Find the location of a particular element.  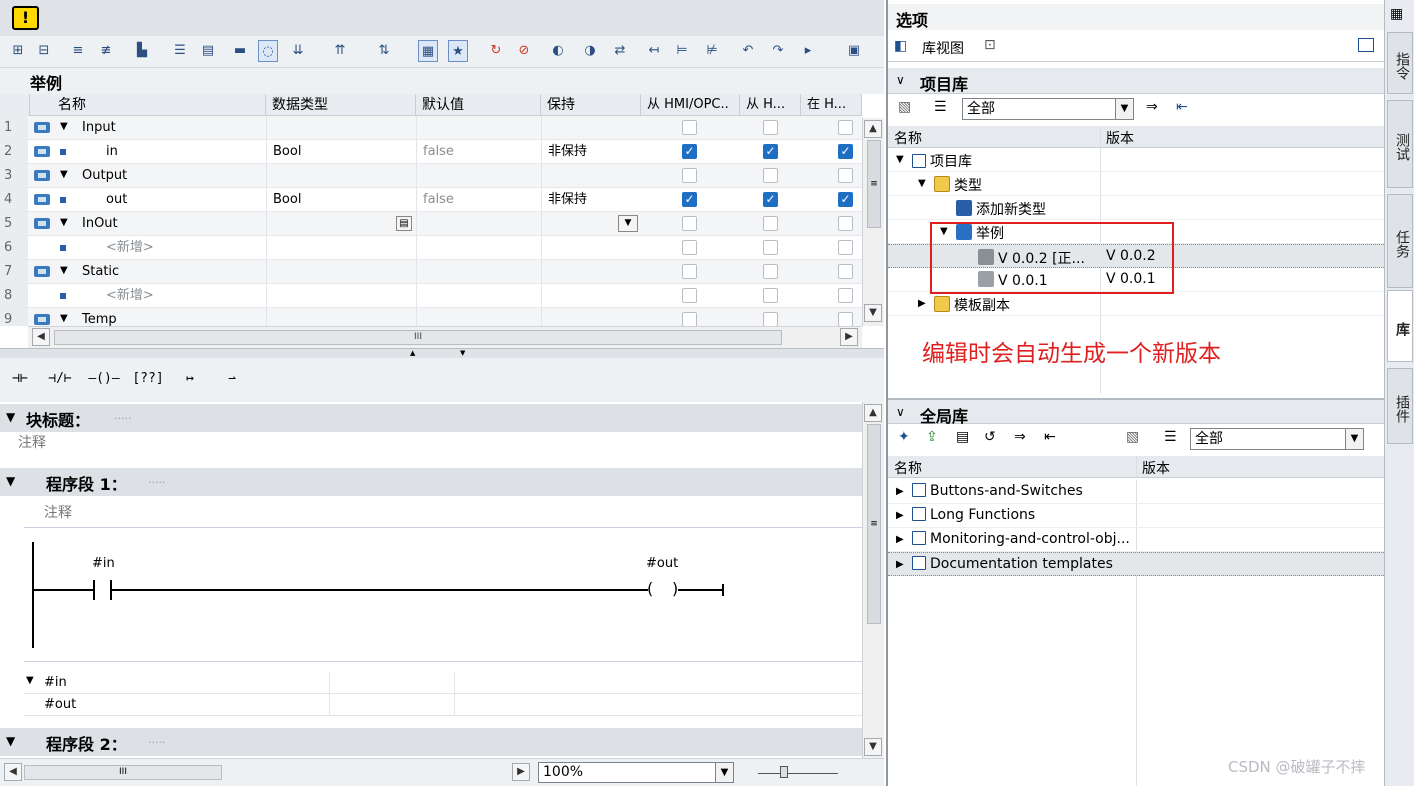

zoom-slider is located at coordinates (798, 773).